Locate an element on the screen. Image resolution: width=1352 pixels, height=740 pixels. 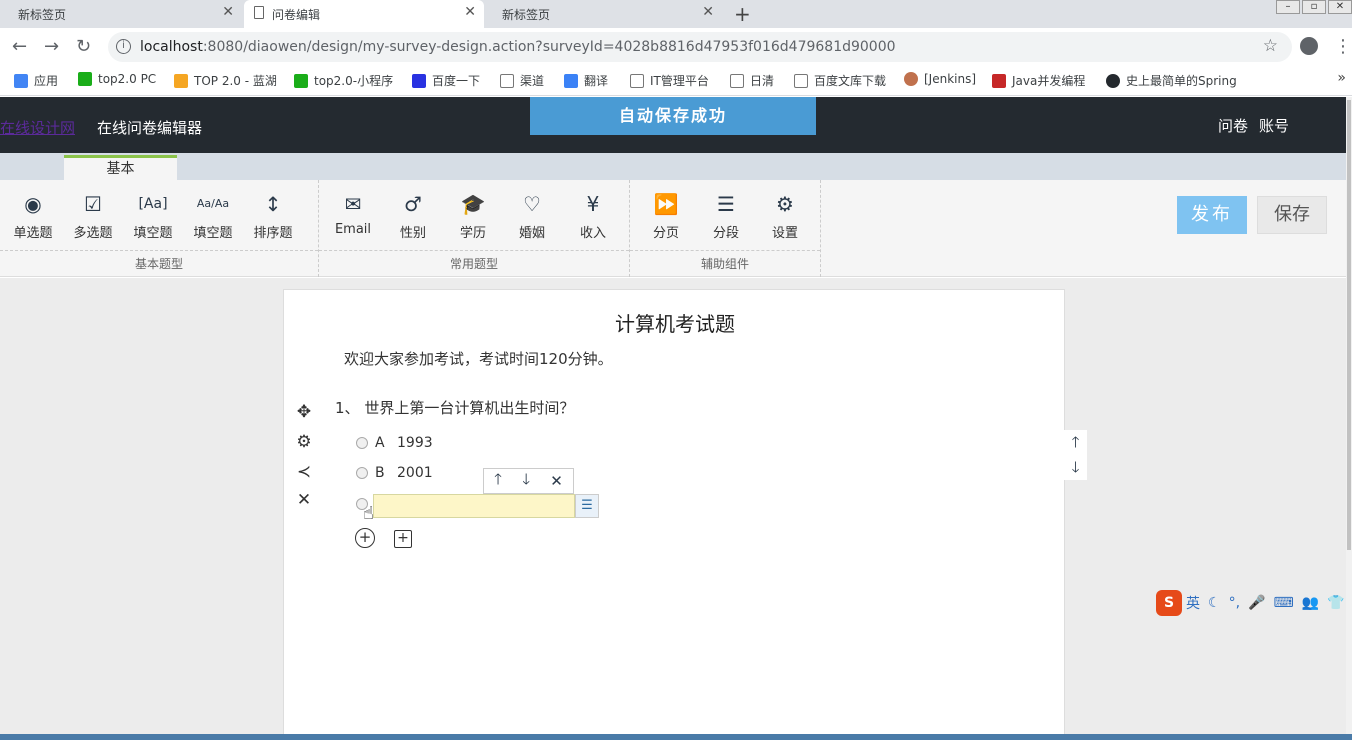
radio-icon: ◉ is located at coordinates (33, 204).